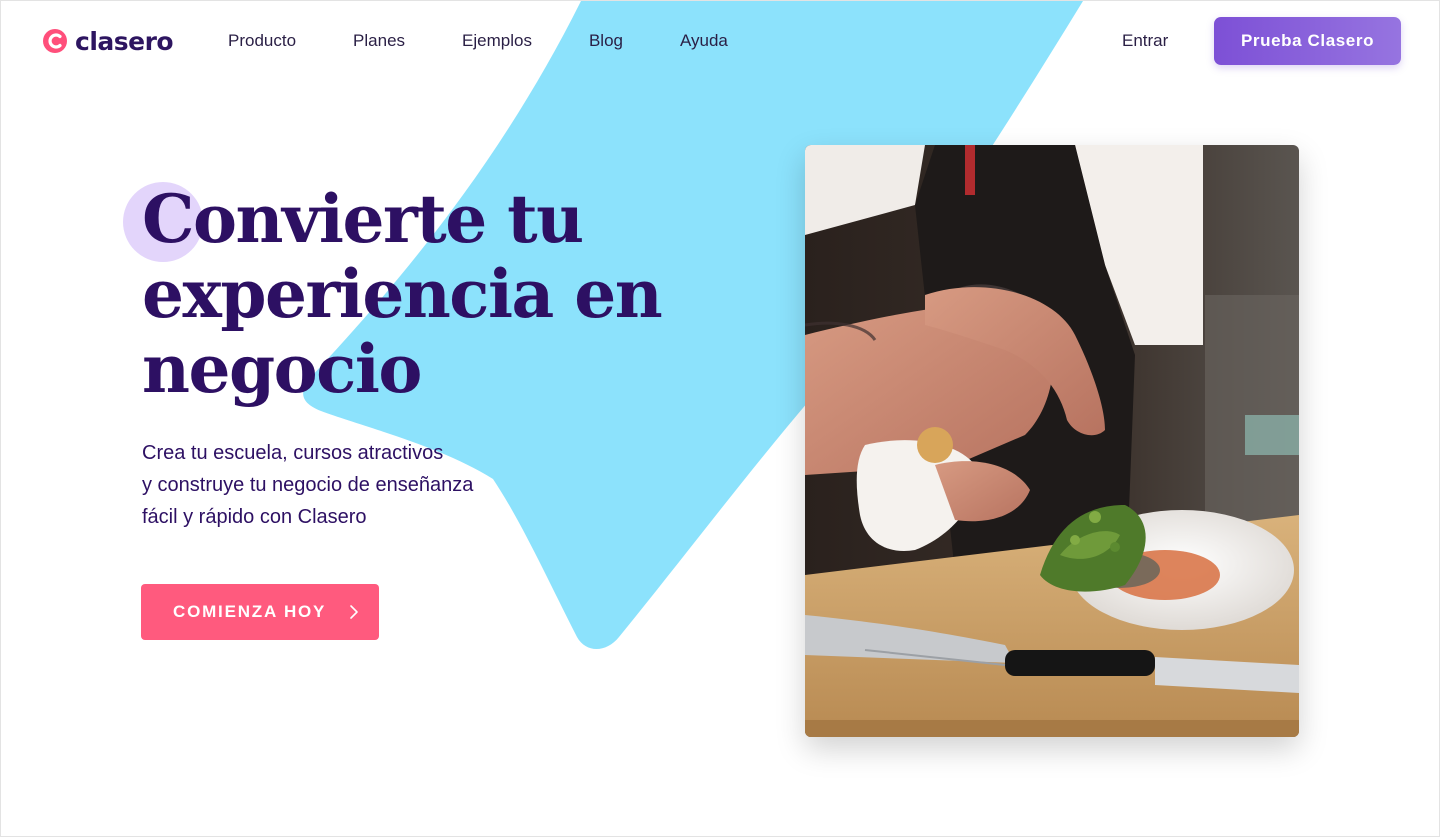  I want to click on main-nav: Producto Planes Ejemplos Blog Ayuda, so click(506, 41).